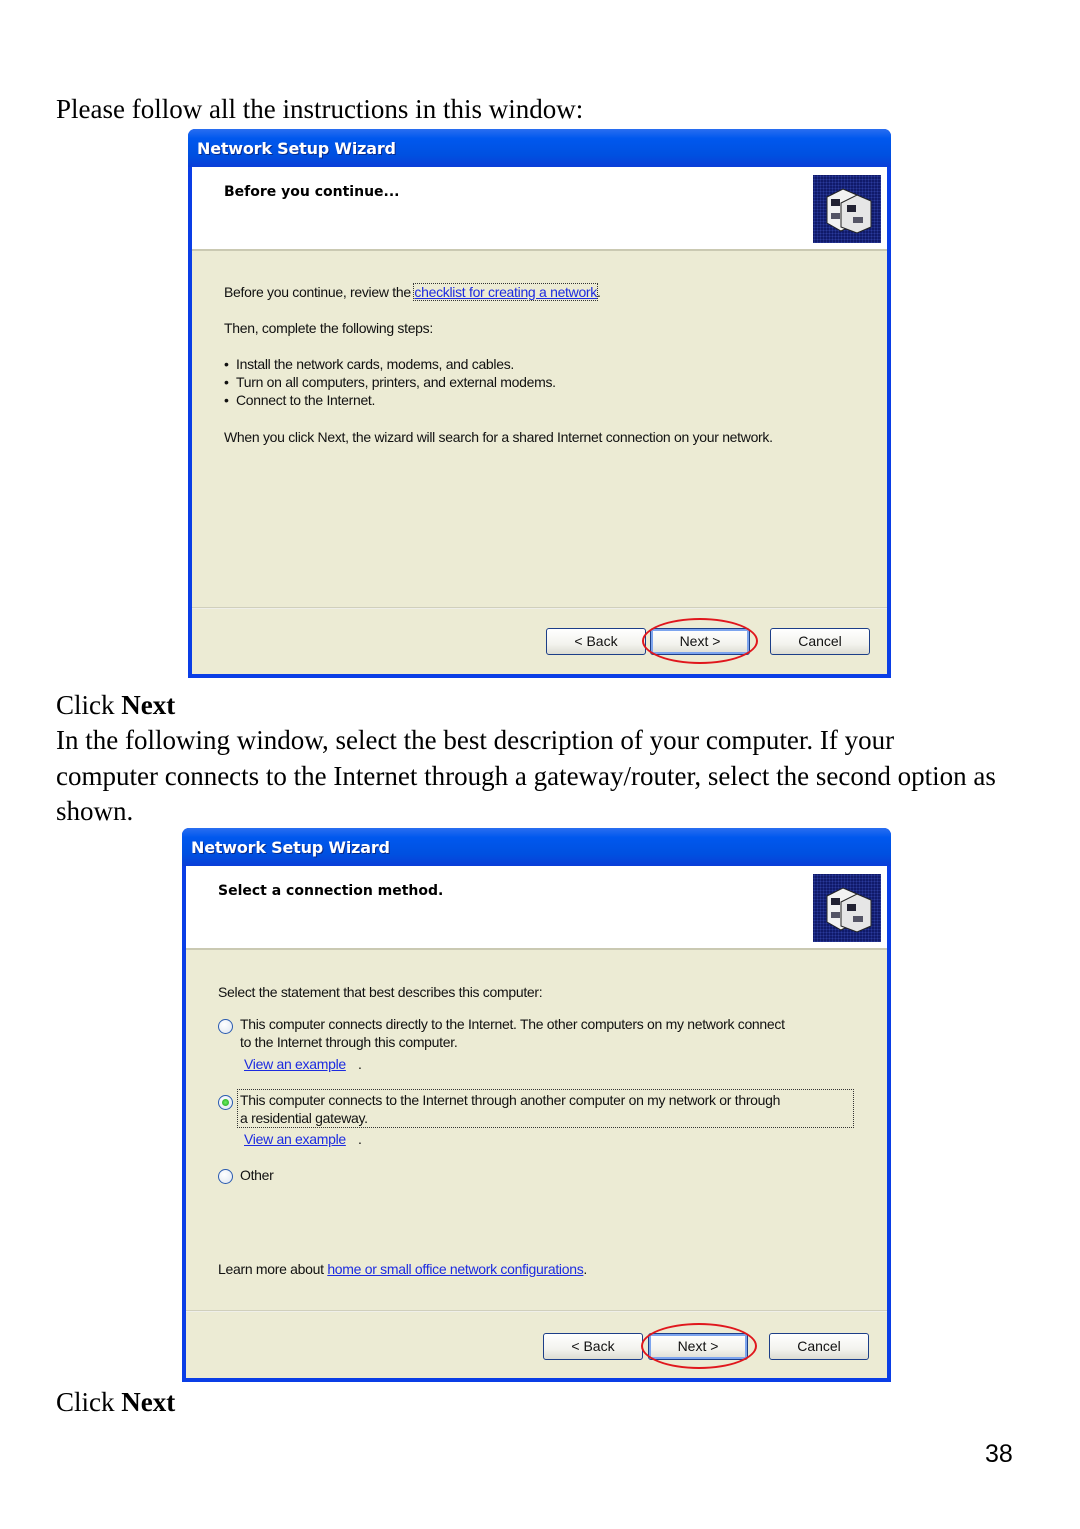 Image resolution: width=1080 pixels, height=1529 pixels. What do you see at coordinates (536, 908) in the screenshot?
I see `wizard-header: Select a connection method.` at bounding box center [536, 908].